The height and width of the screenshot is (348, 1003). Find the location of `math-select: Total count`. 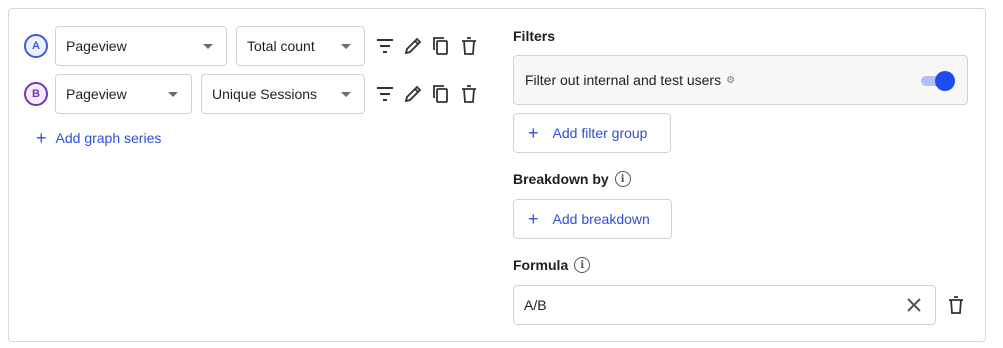

math-select: Total count is located at coordinates (300, 46).